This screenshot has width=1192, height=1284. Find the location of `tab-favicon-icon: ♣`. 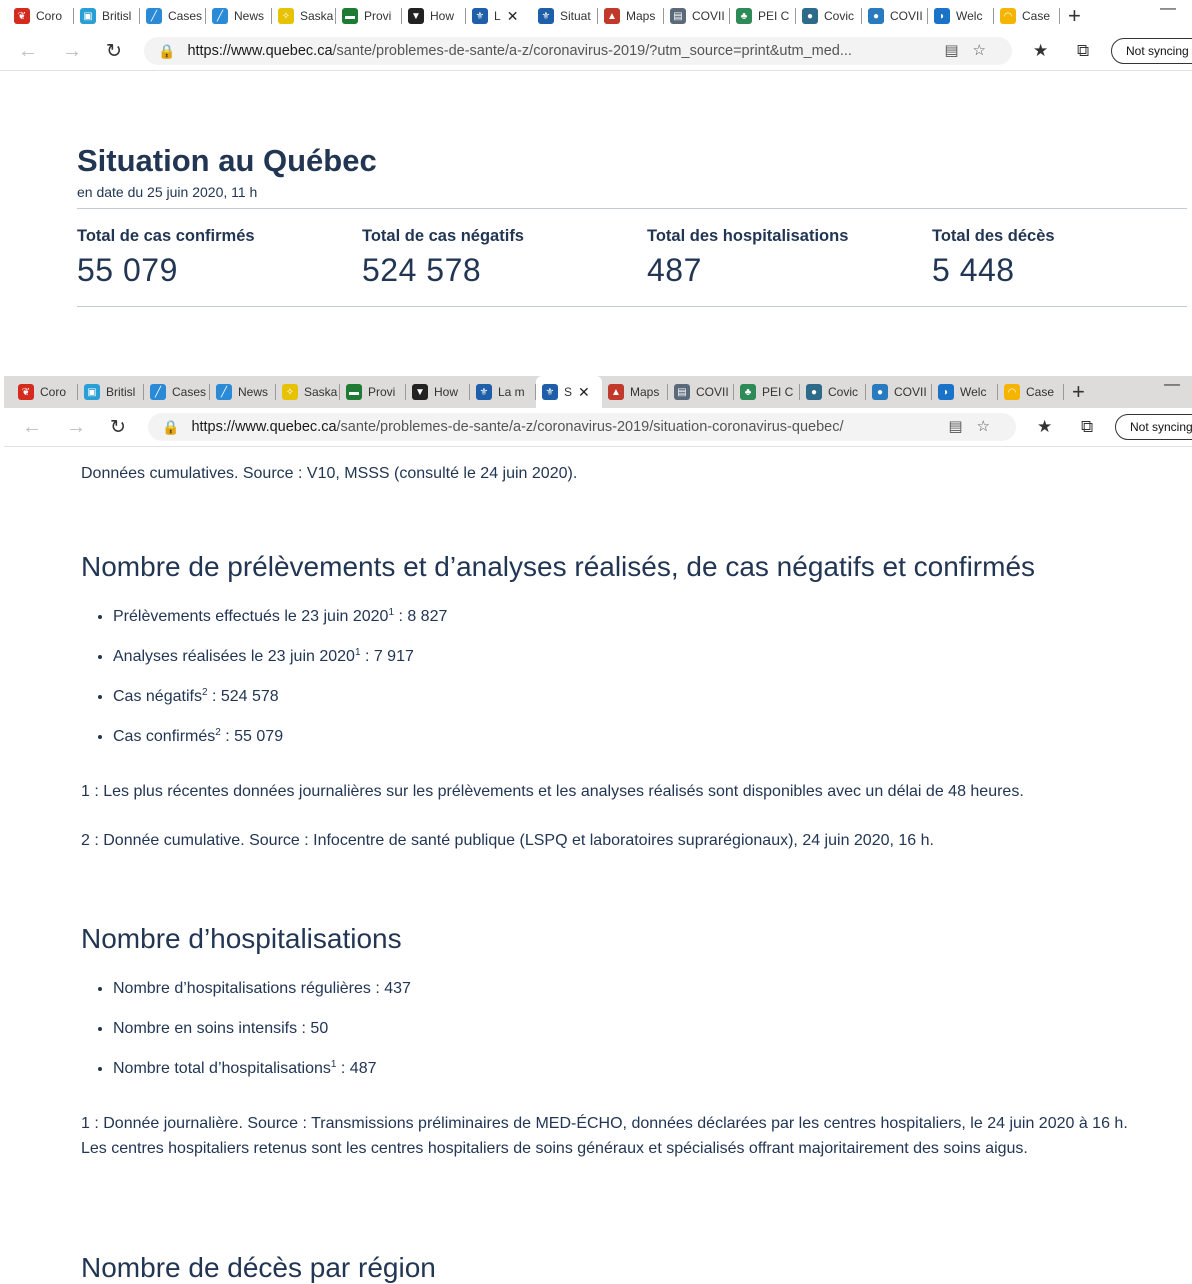

tab-favicon-icon: ♣ is located at coordinates (748, 392).